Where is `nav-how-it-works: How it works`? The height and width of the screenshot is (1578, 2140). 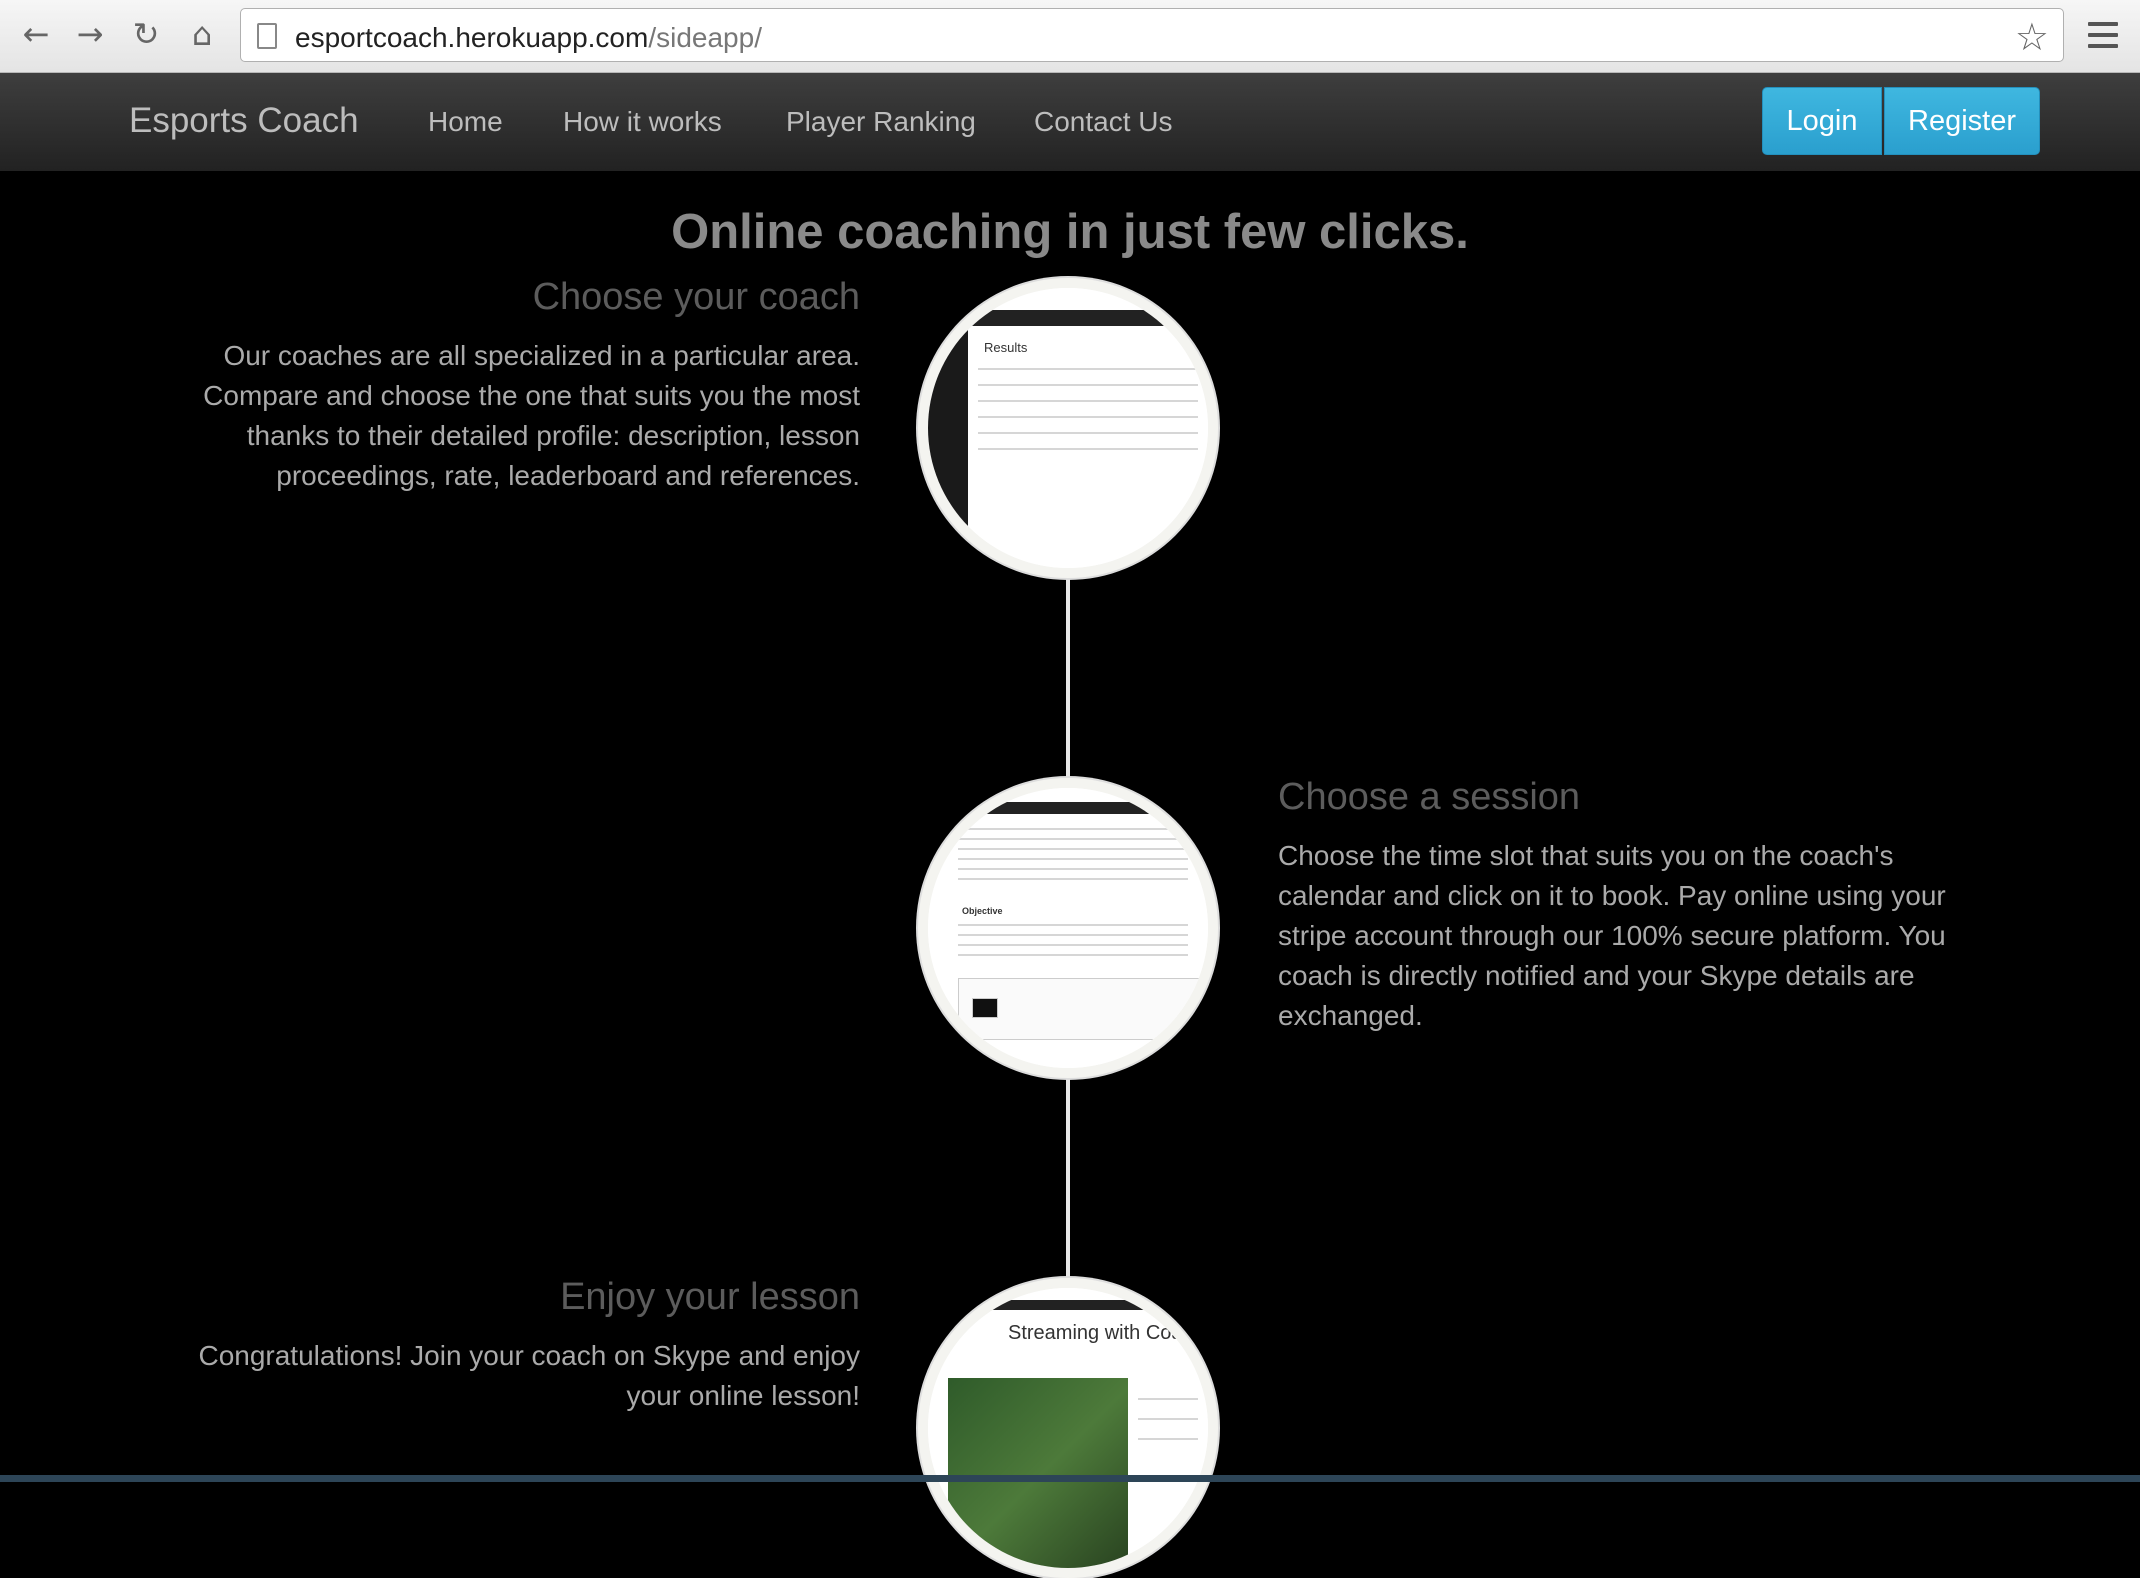 nav-how-it-works: How it works is located at coordinates (642, 122).